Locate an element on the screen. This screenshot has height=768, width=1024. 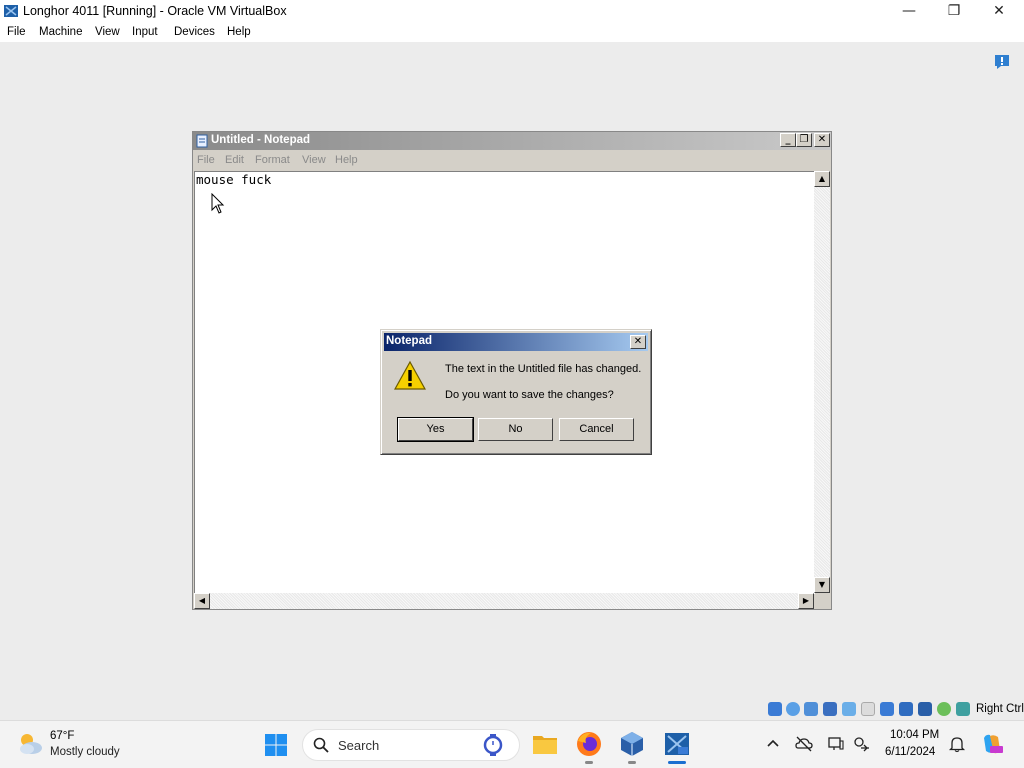
weather-condition: Mostly cloudy is located at coordinates (85, 752).